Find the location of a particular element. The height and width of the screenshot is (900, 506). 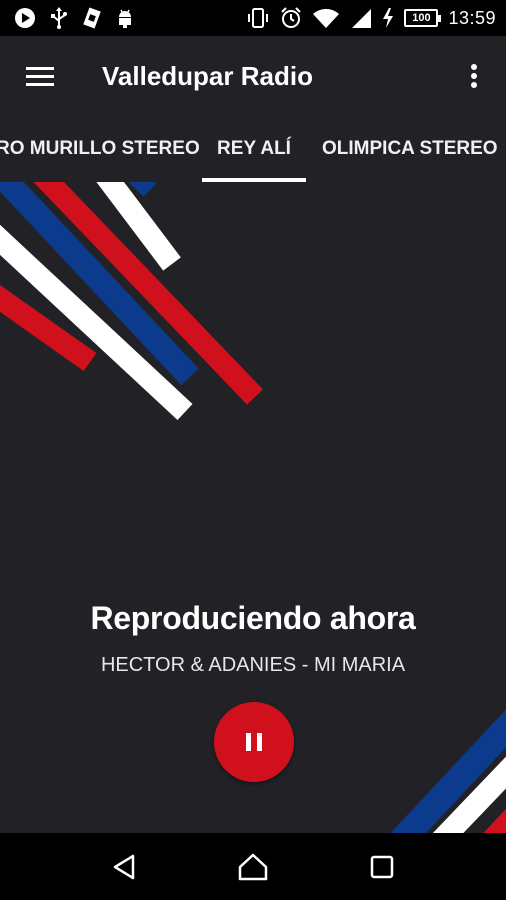

battery-level: 100 is located at coordinates (421, 18).